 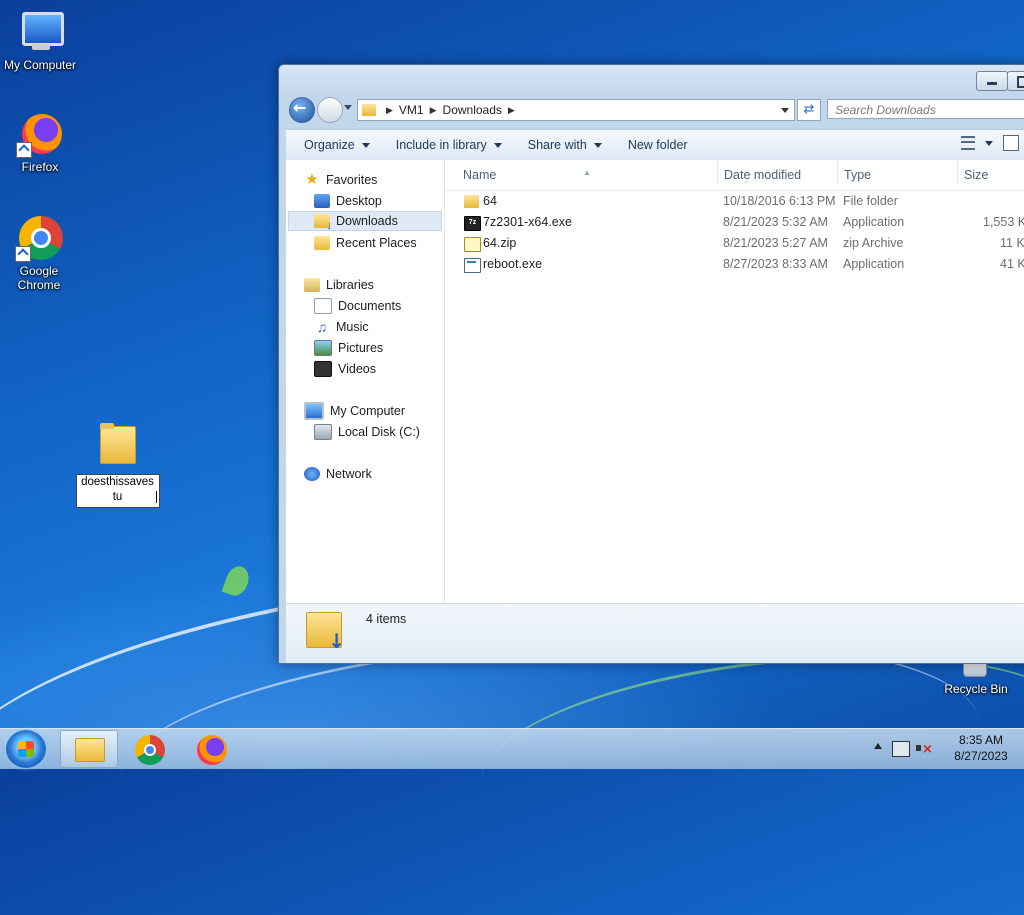 What do you see at coordinates (472, 244) in the screenshot?
I see `zip-archive-icon` at bounding box center [472, 244].